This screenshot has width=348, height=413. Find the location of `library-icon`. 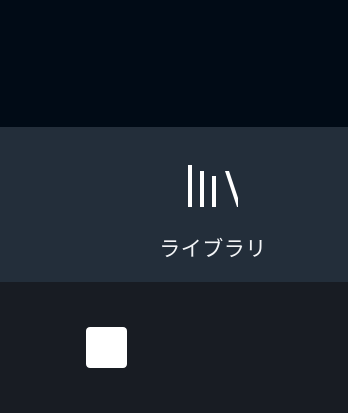

library-icon is located at coordinates (214, 189).